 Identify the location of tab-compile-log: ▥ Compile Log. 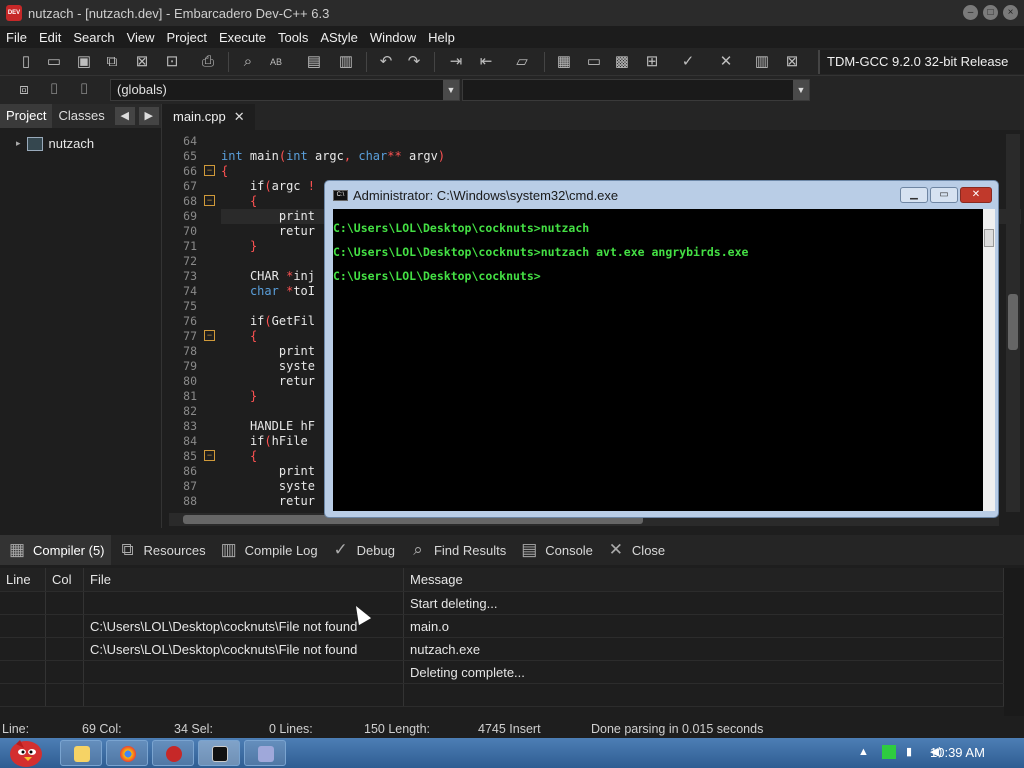
(268, 550).